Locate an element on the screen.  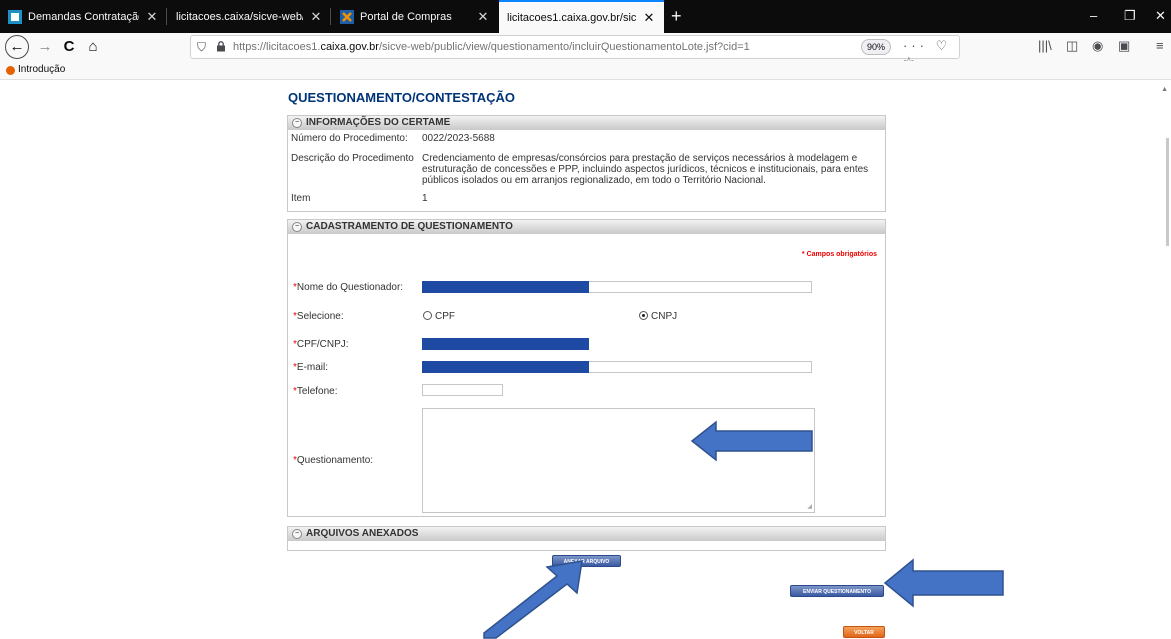
tab-licitacoes-private: licitacoes.caixa/sicve-web/private/ ✕ is located at coordinates (249, 16).